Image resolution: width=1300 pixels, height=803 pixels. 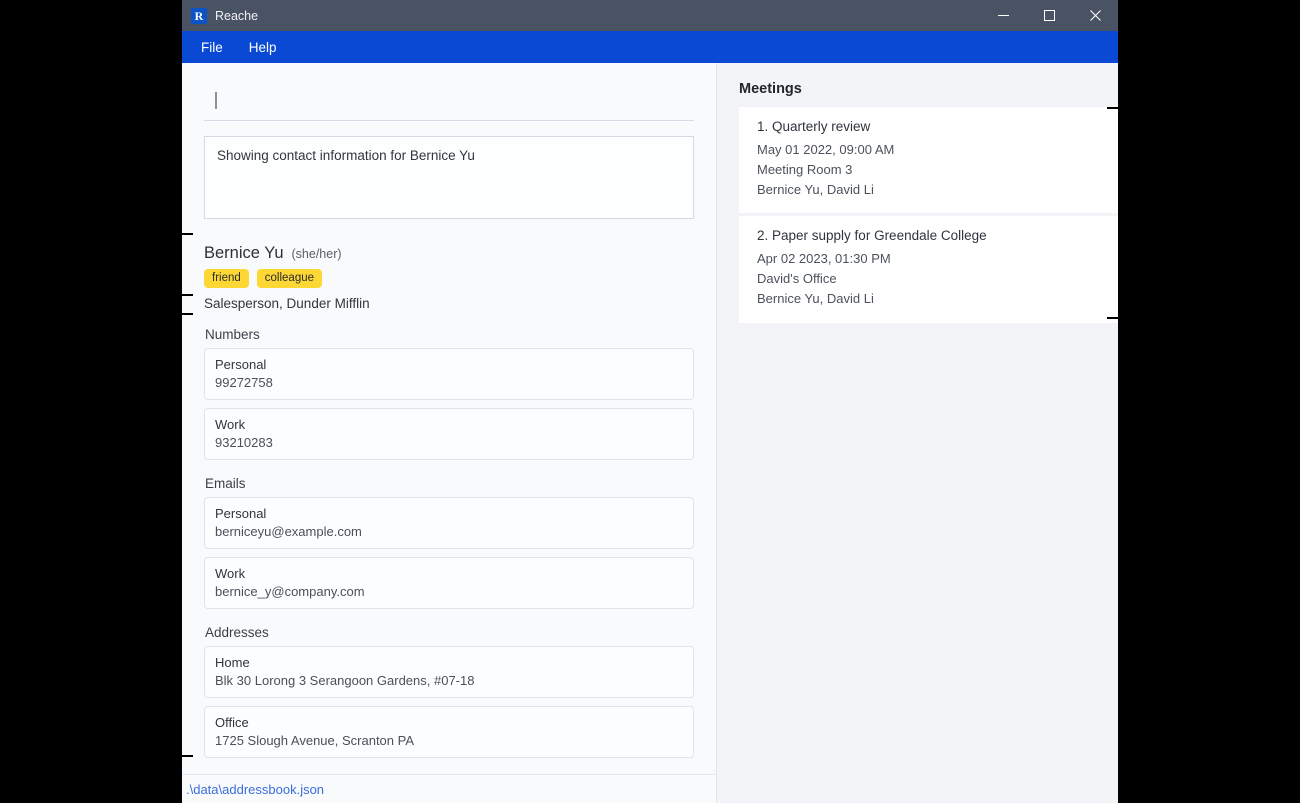 What do you see at coordinates (199, 15) in the screenshot?
I see `app-logo-icon: R` at bounding box center [199, 15].